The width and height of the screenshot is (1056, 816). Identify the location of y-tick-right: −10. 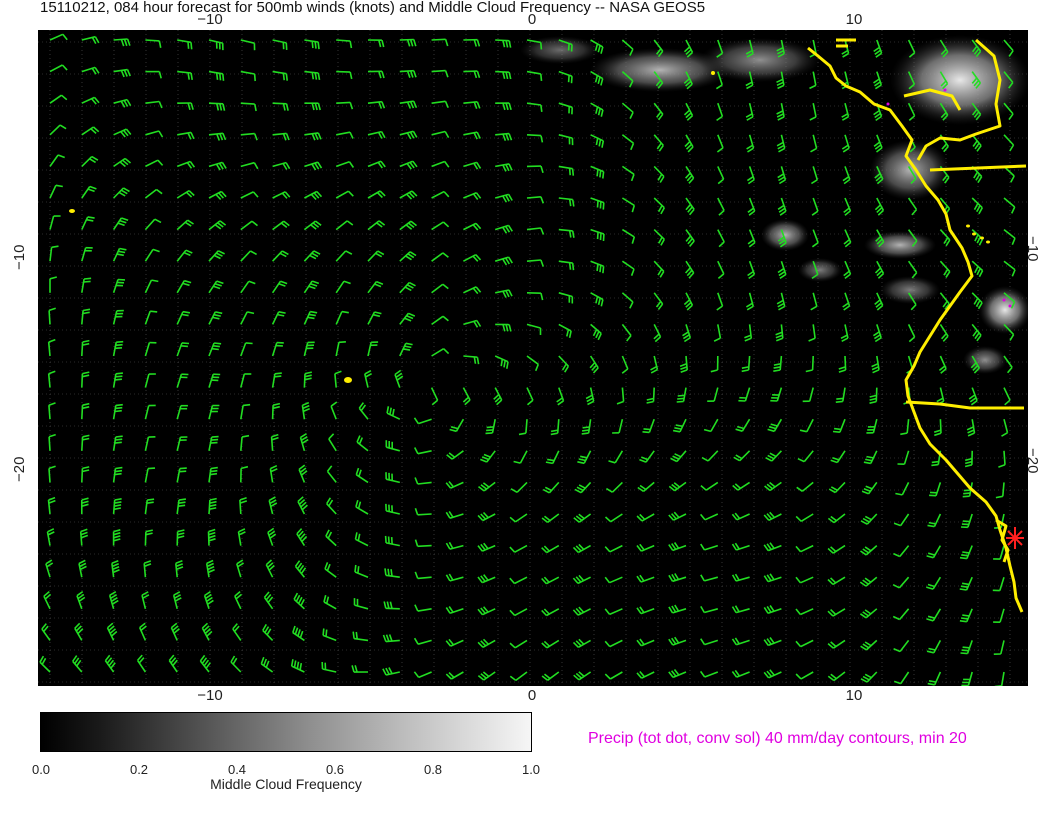
(1032, 249).